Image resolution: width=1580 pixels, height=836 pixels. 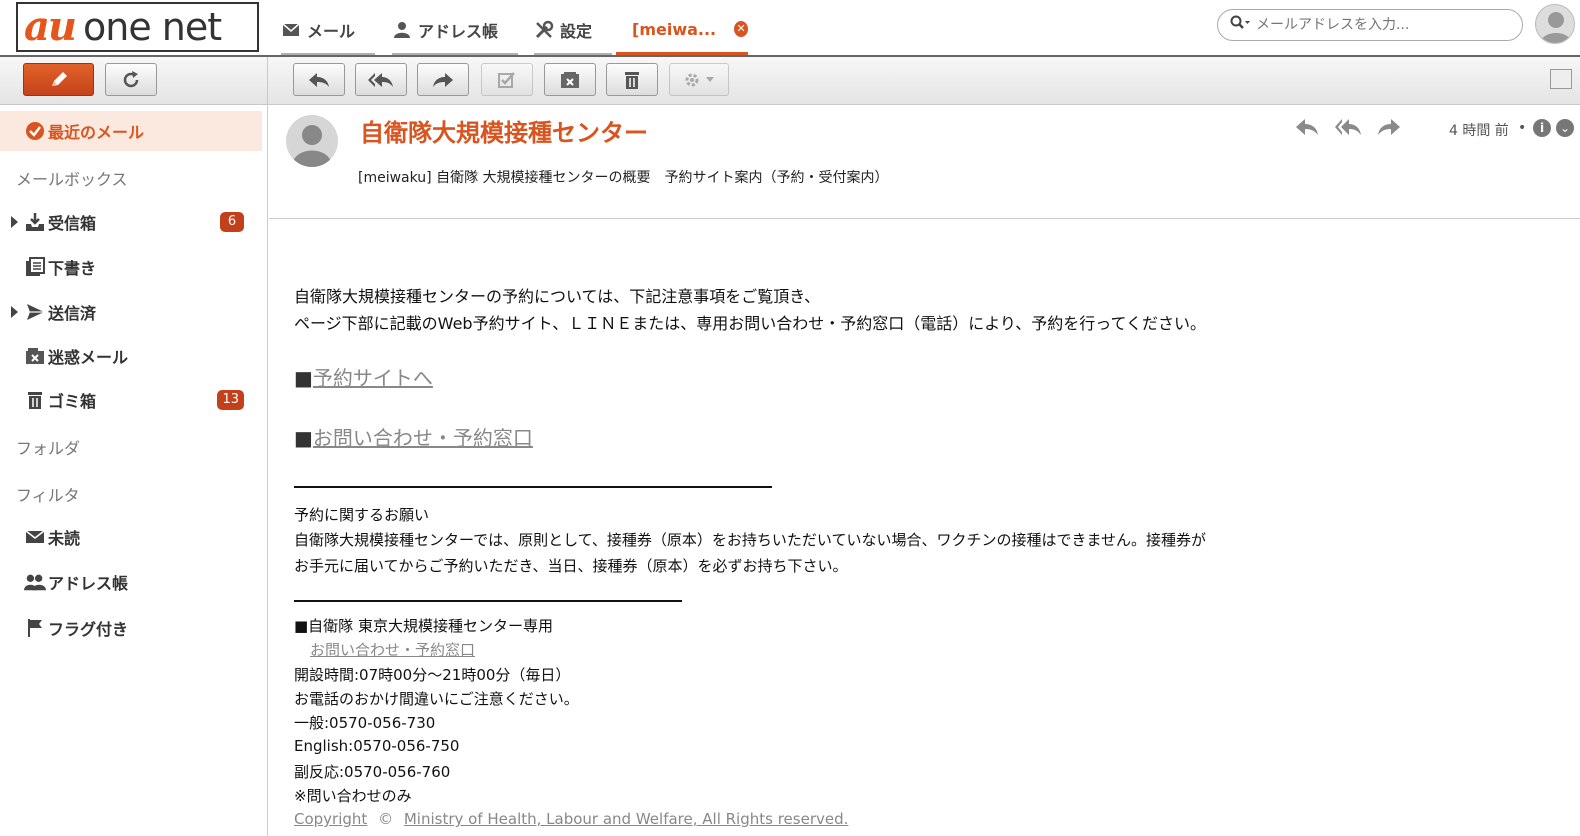 I want to click on request-title: 予約に関するお願い, so click(x=362, y=515).